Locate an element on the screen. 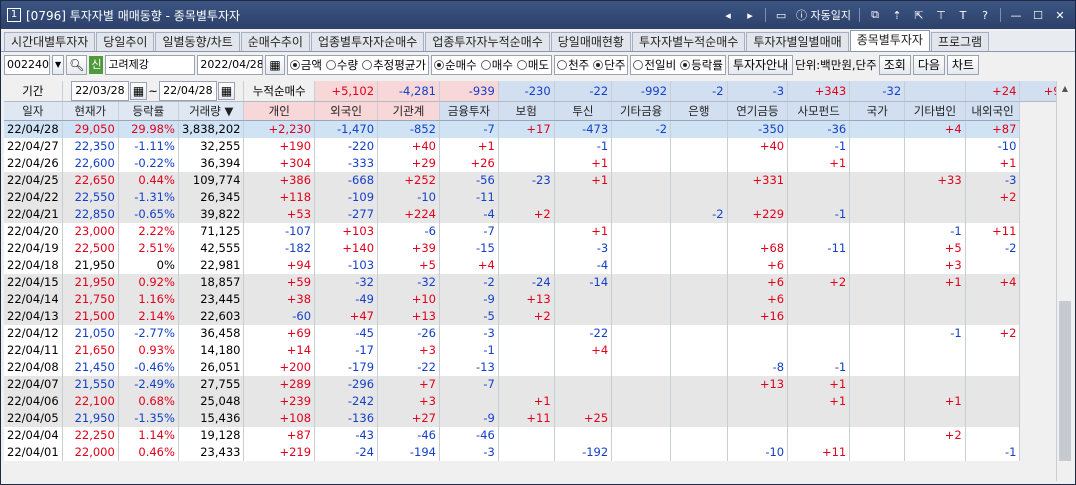 The height and width of the screenshot is (485, 1076). col-header-15: 기타법인 is located at coordinates (935, 111).